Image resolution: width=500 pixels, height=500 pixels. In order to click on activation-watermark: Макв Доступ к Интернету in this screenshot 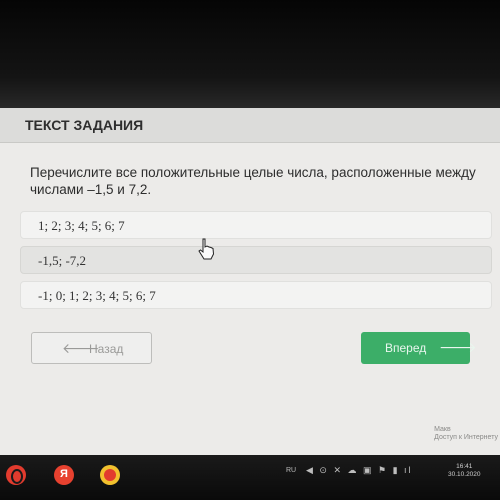, I will do `click(466, 434)`.